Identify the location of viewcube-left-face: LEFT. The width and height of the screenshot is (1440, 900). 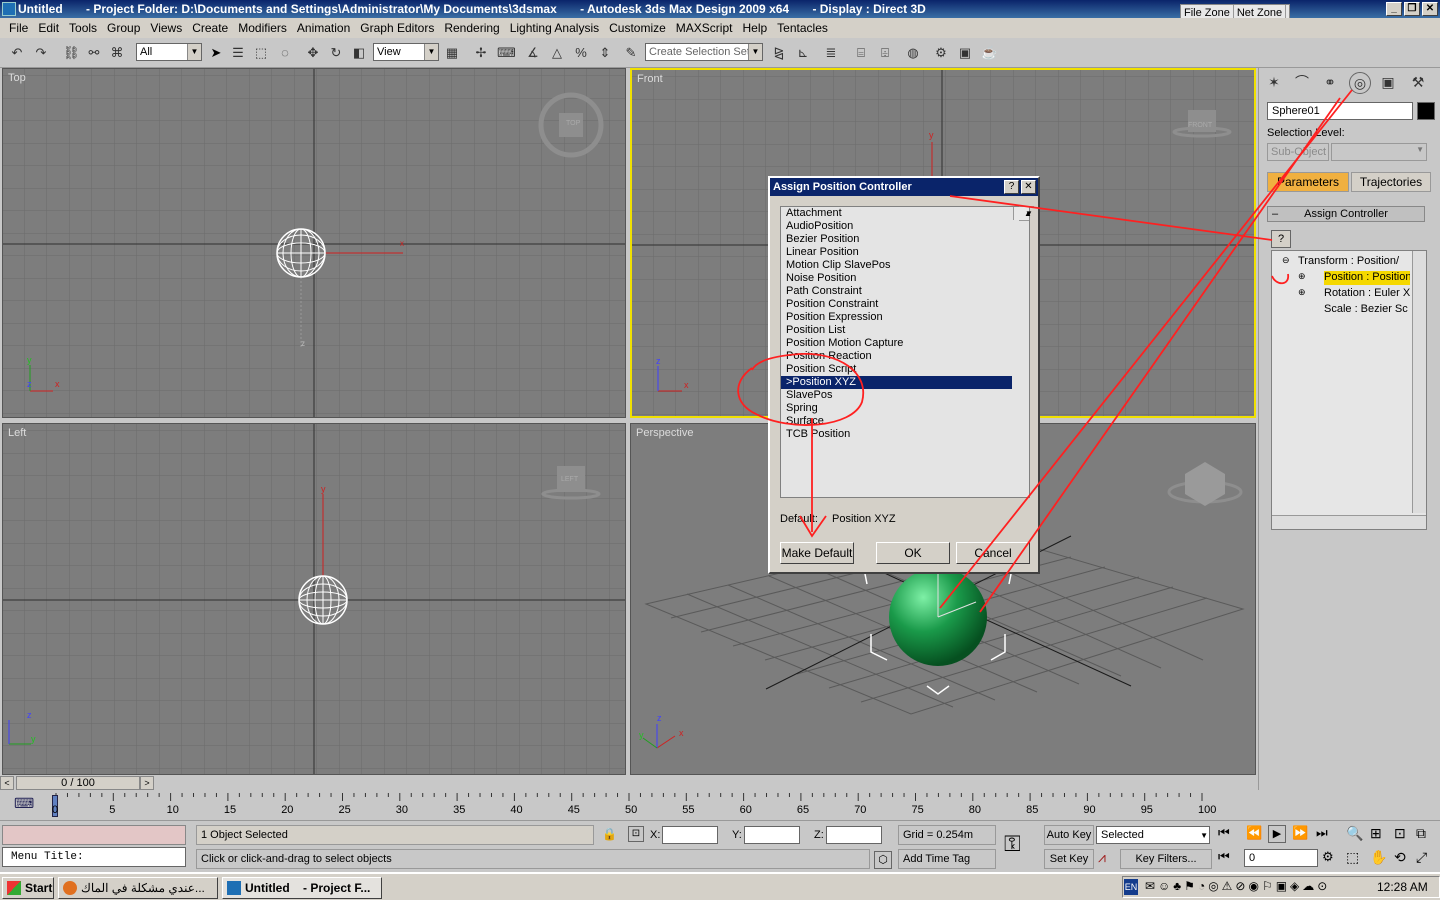
(569, 479).